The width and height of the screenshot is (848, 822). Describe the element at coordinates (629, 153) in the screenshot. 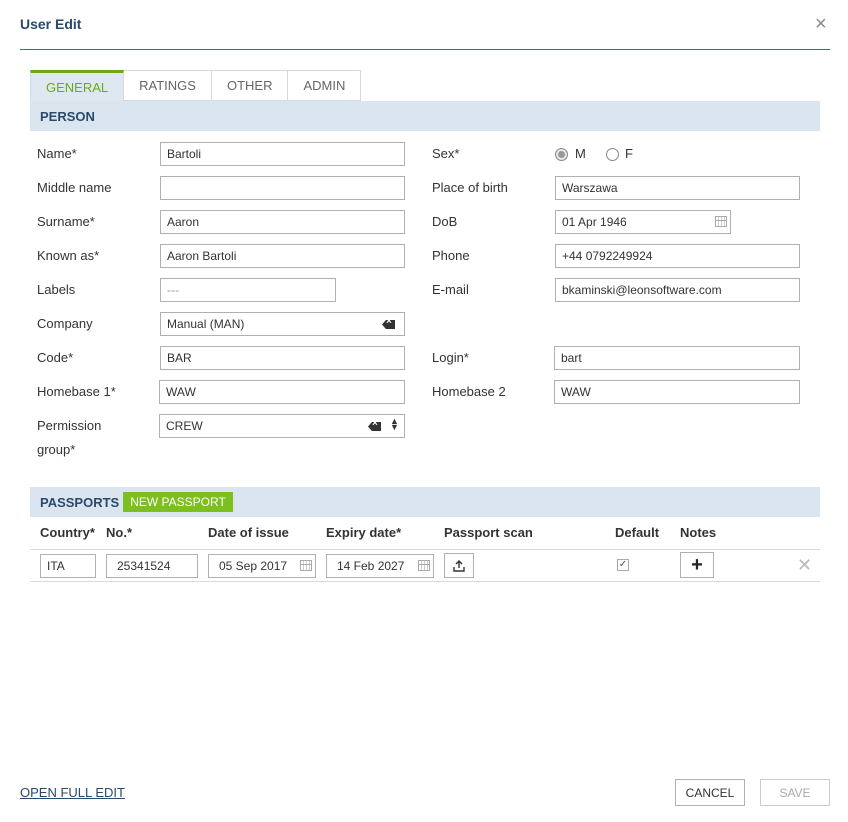

I see `sex-f-label: F` at that location.